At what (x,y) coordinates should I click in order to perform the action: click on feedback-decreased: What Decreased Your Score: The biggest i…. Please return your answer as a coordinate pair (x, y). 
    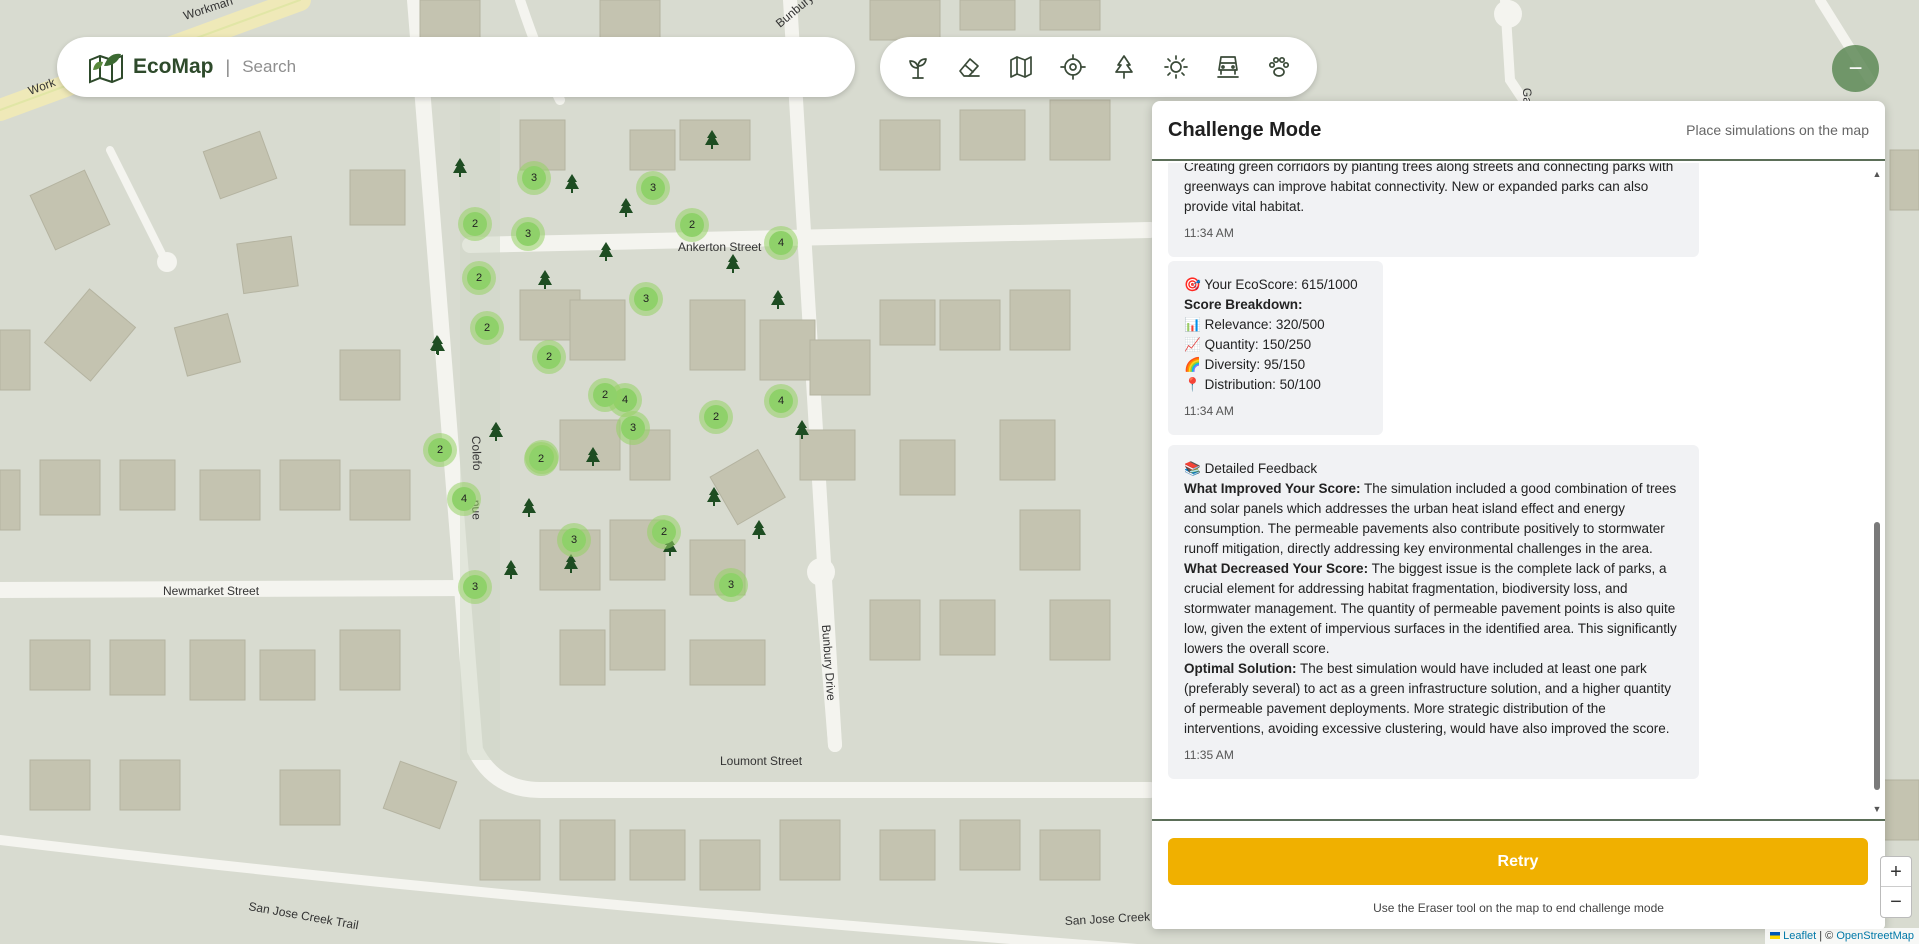
    Looking at the image, I should click on (1430, 608).